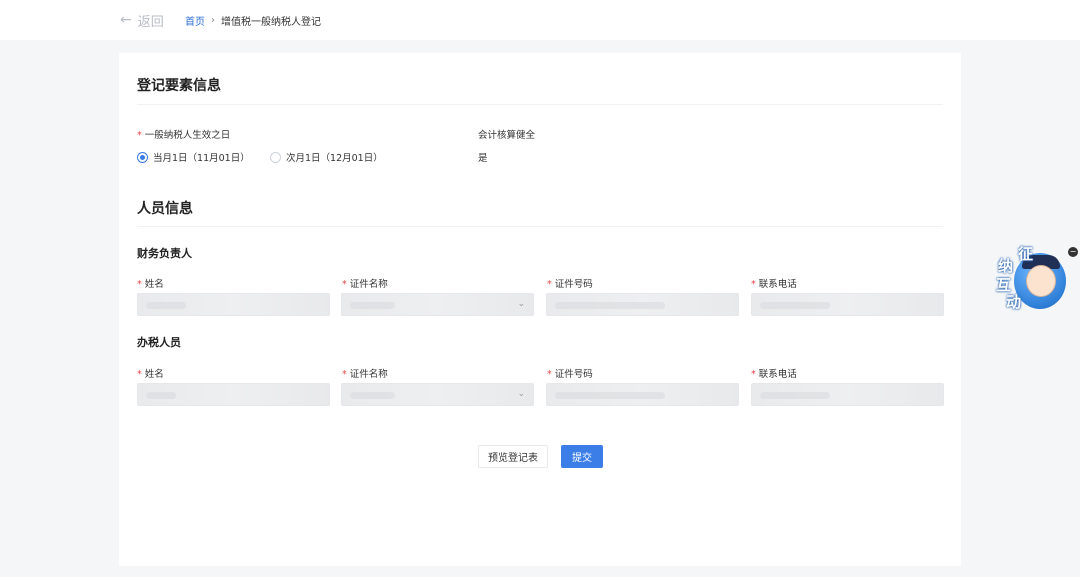 The image size is (1080, 577). I want to click on mascot-face-icon, so click(1041, 281).